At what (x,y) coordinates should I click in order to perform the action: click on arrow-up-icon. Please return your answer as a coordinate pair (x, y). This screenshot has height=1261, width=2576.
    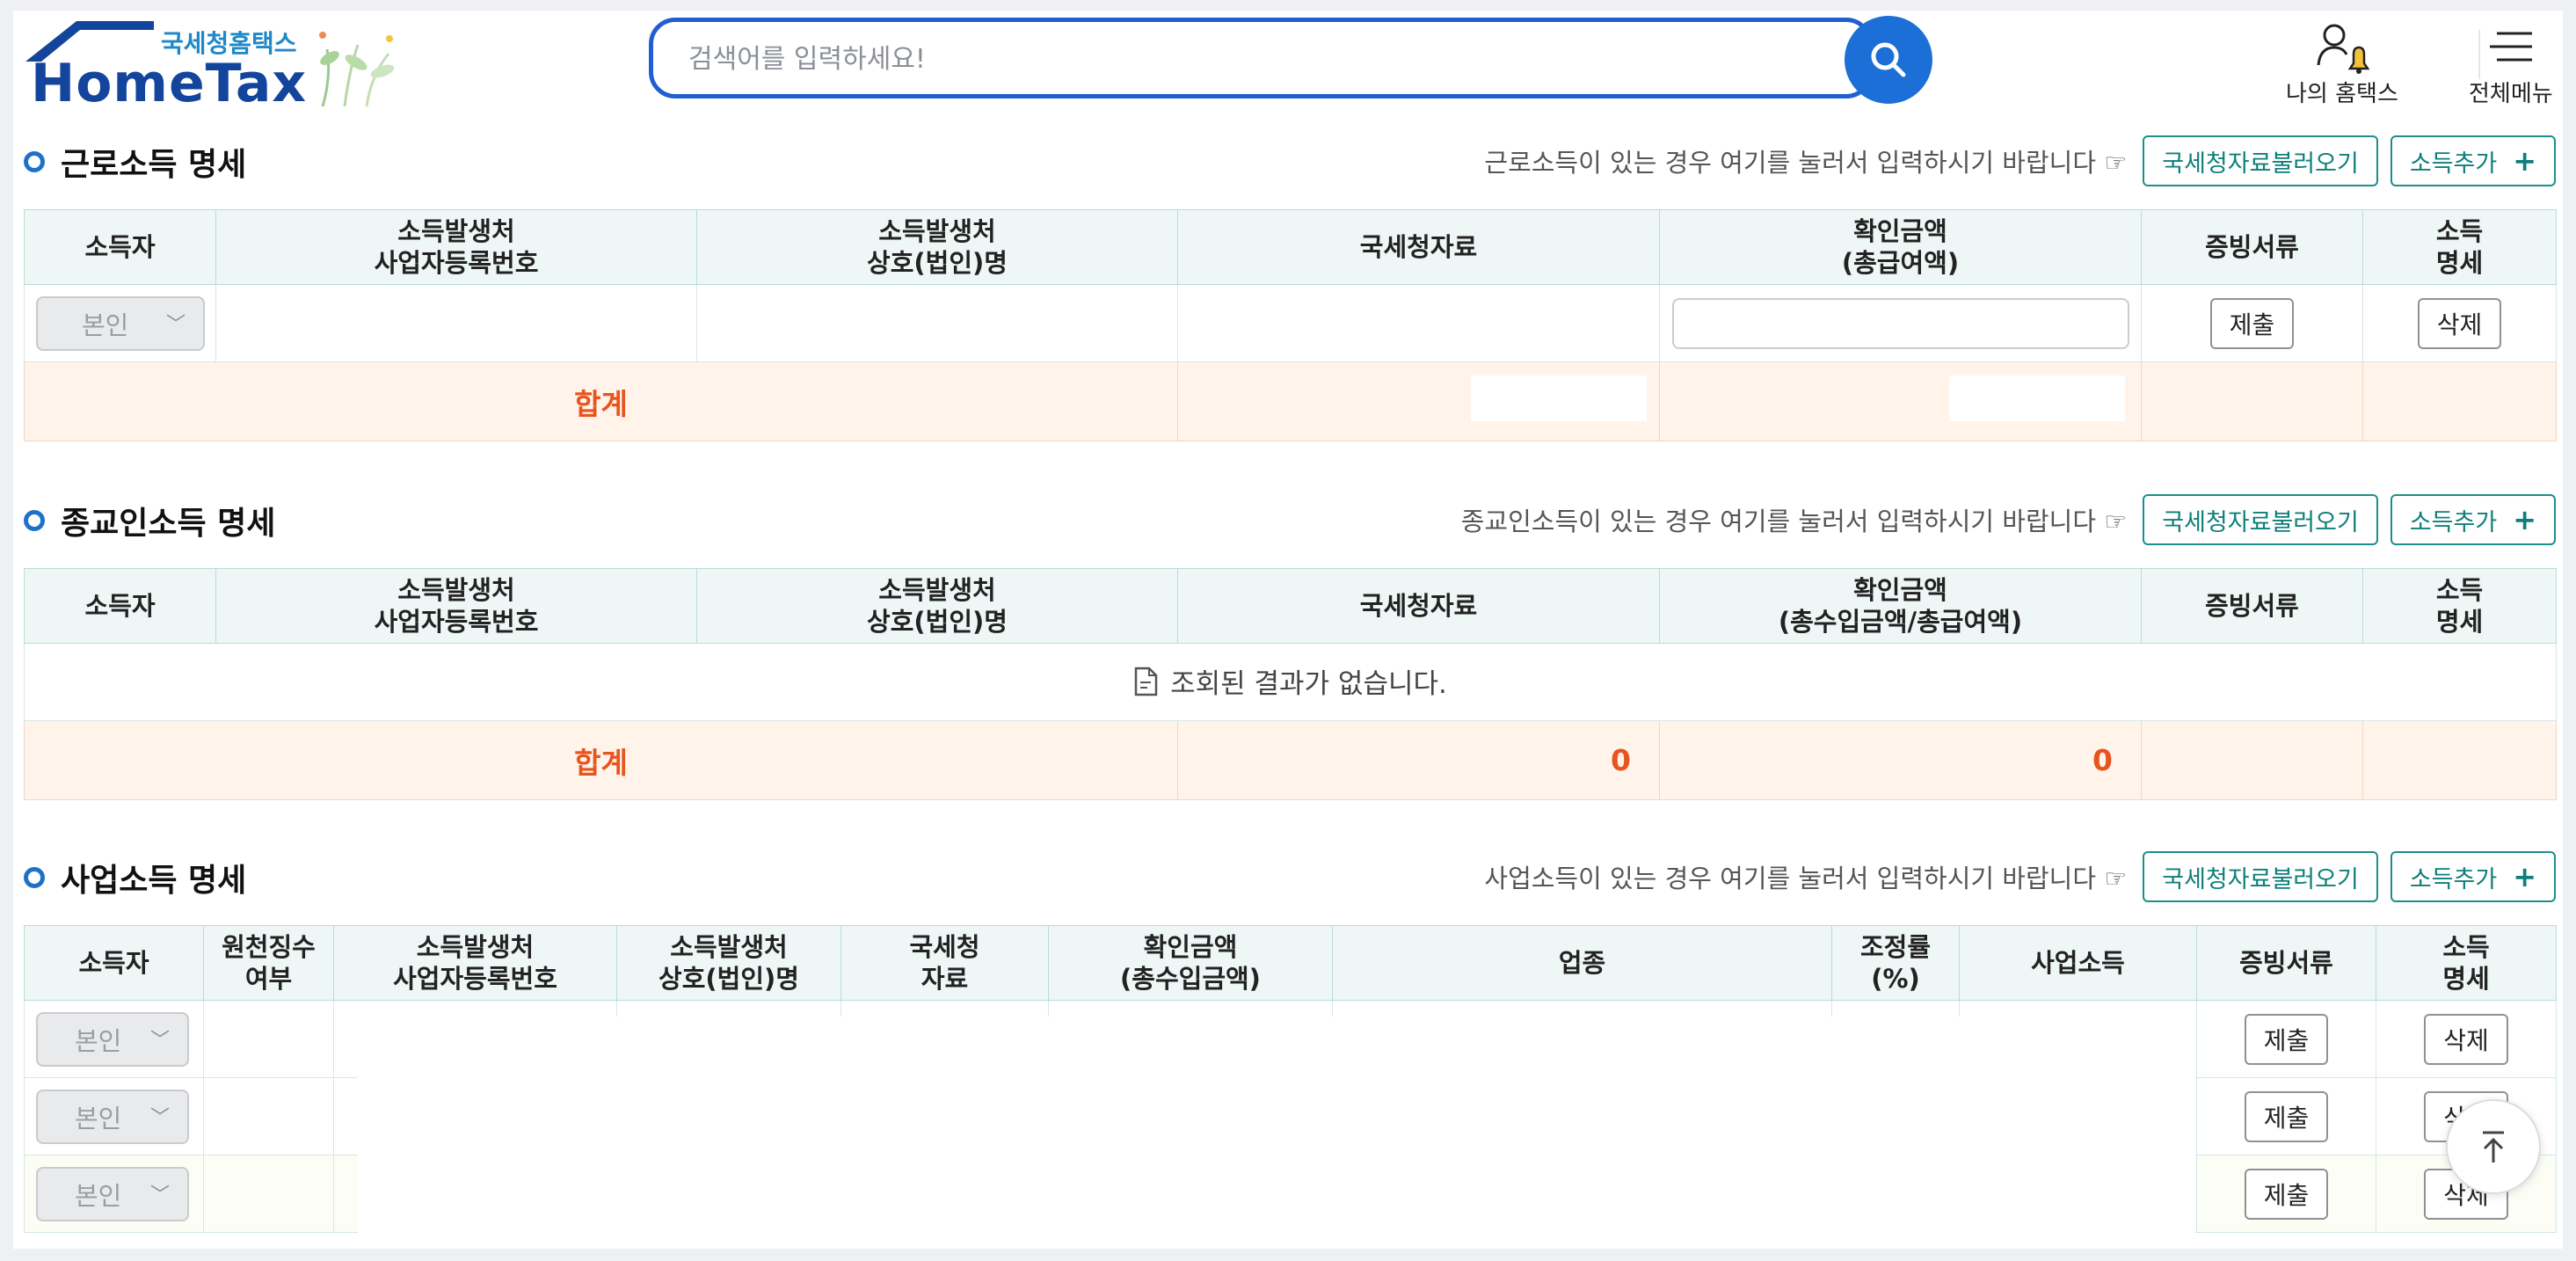
    Looking at the image, I should click on (2493, 1147).